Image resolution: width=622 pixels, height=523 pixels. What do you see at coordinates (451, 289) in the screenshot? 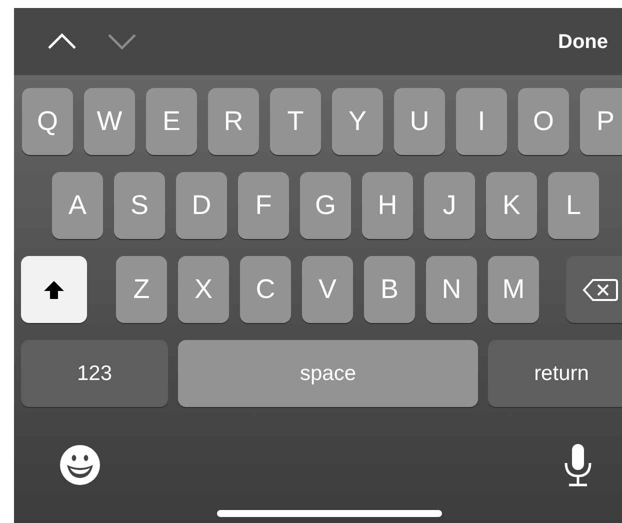
I see `letter-key: N` at bounding box center [451, 289].